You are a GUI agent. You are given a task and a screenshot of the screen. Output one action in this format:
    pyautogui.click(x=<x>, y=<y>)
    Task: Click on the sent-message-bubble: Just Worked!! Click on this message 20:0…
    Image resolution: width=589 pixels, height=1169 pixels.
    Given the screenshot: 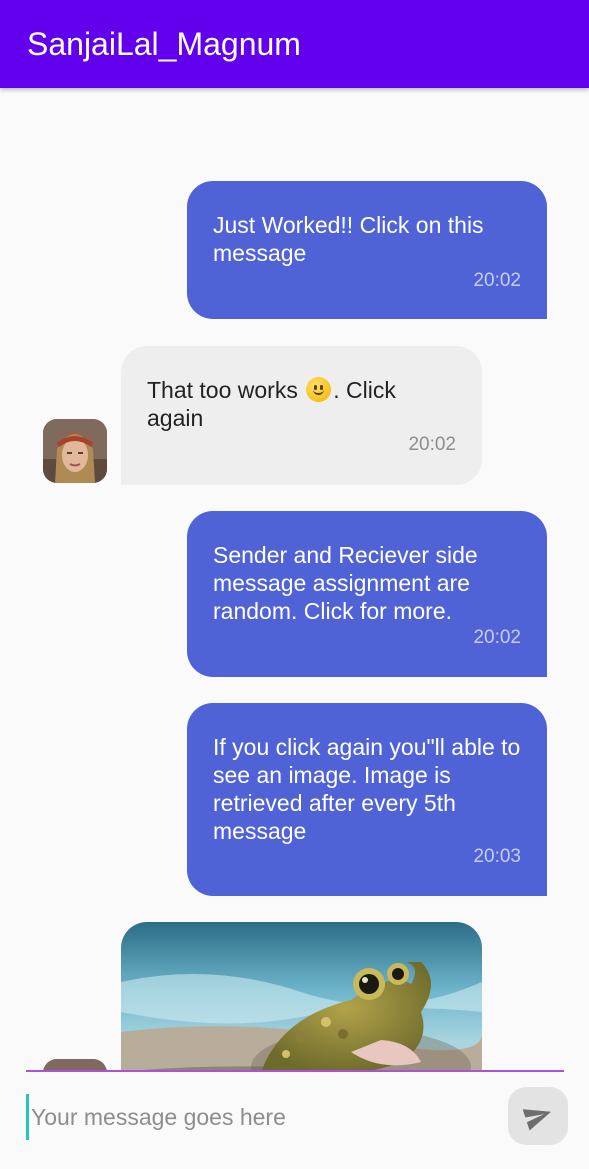 What is the action you would take?
    pyautogui.click(x=367, y=250)
    